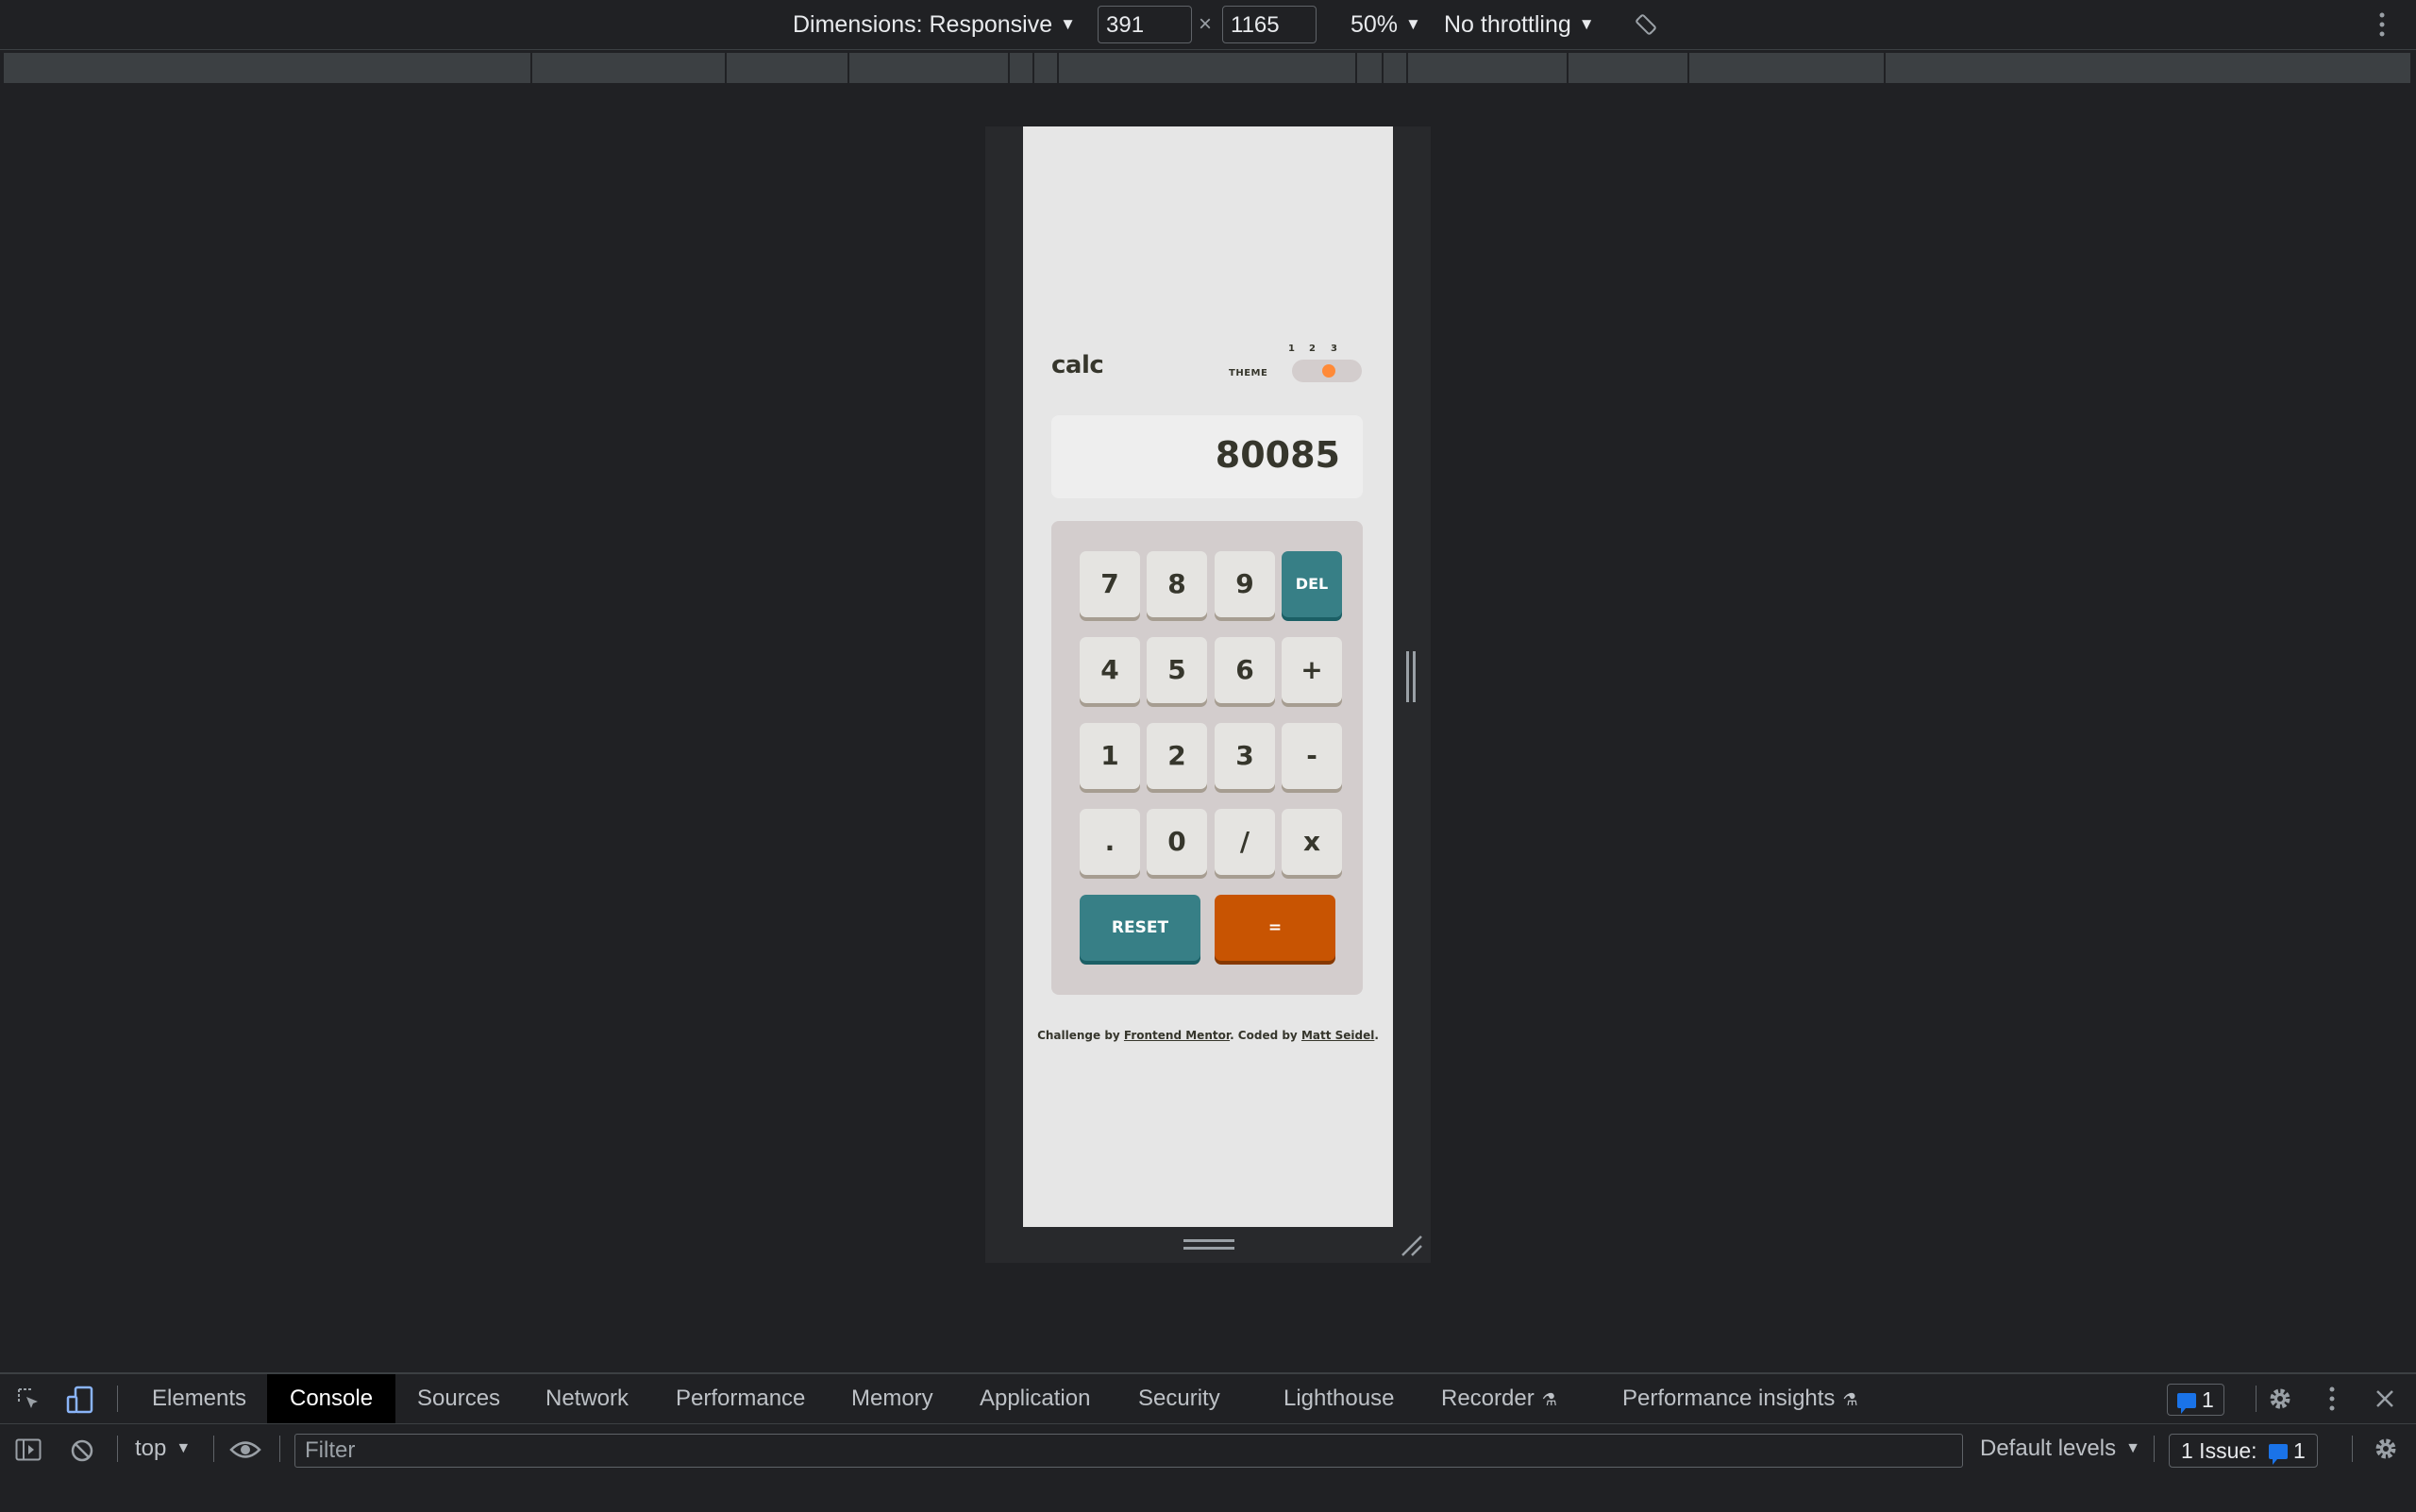 The width and height of the screenshot is (2416, 1512). What do you see at coordinates (2186, 1403) in the screenshot?
I see `message-icon` at bounding box center [2186, 1403].